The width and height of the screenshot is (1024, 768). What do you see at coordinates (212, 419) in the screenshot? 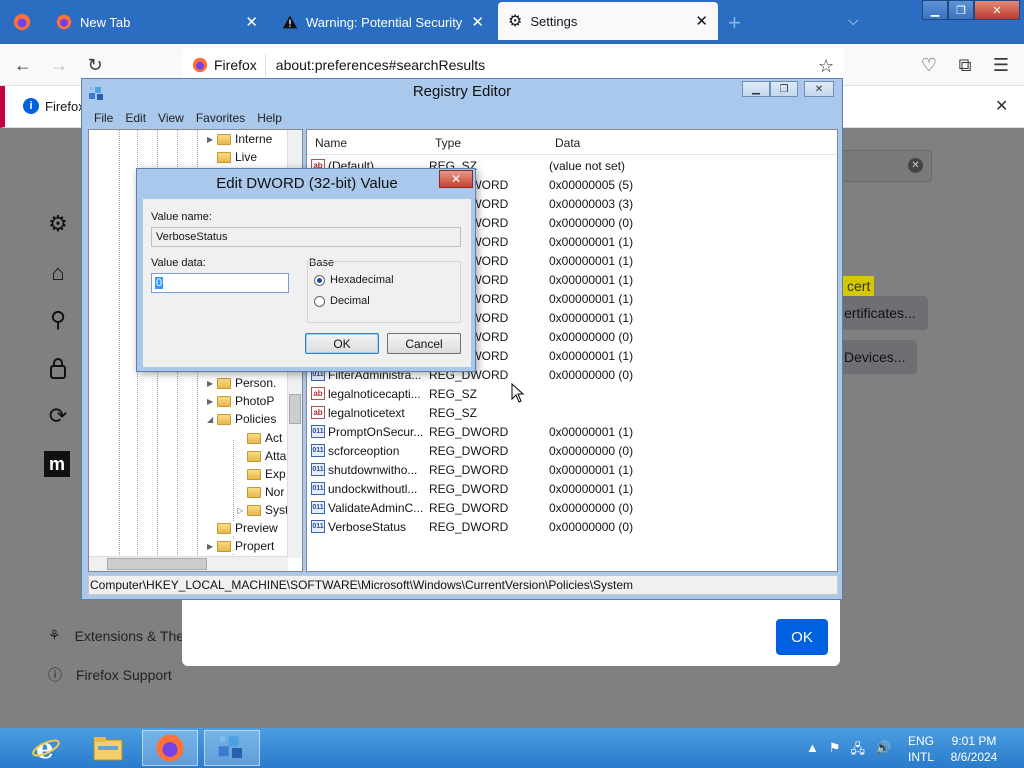
I see `expand-arrow-icon: ◢` at bounding box center [212, 419].